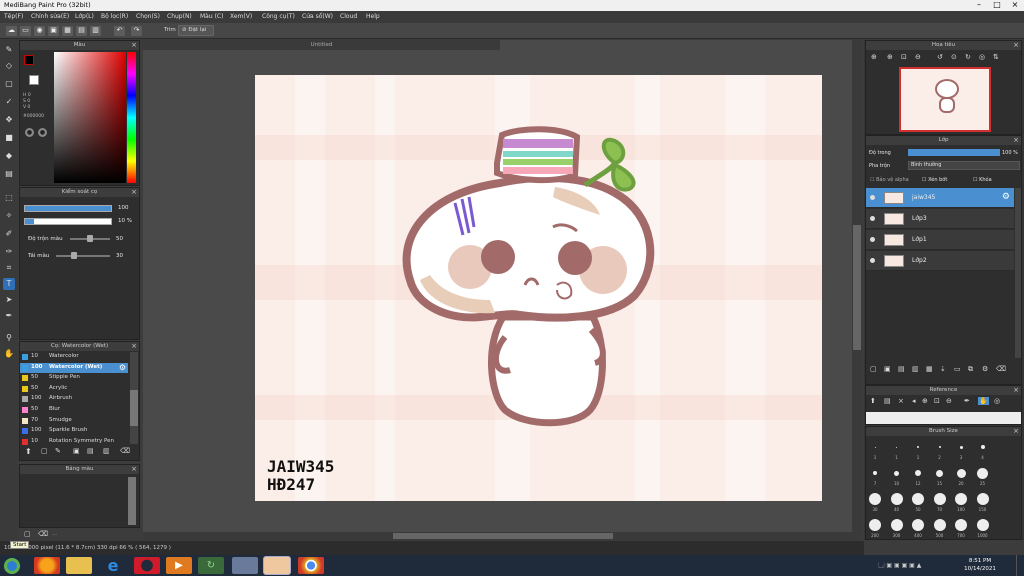 This screenshot has height=576, width=1024. I want to click on document-tab: Untitled, so click(321, 45).